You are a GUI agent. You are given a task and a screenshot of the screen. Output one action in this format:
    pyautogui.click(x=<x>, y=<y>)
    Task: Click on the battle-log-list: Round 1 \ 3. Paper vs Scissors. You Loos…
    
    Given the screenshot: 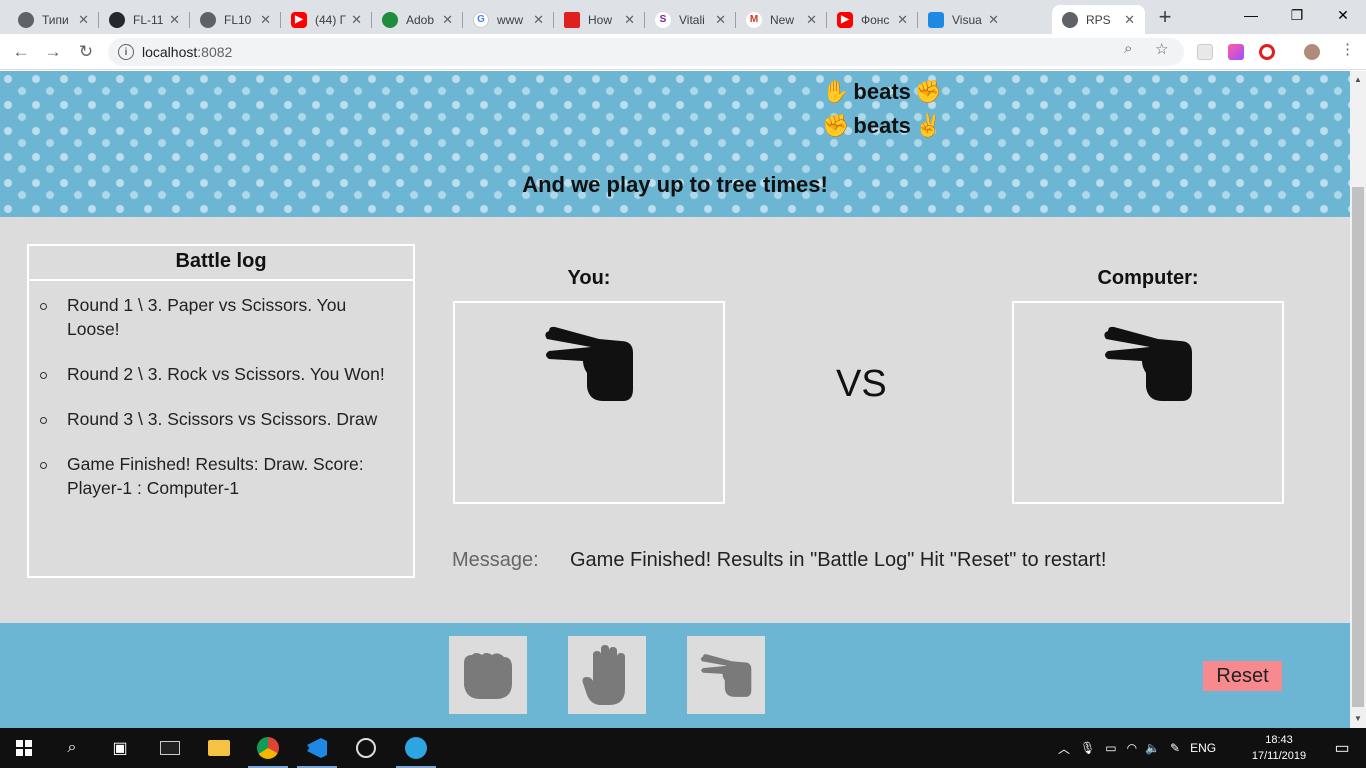 What is the action you would take?
    pyautogui.click(x=221, y=390)
    